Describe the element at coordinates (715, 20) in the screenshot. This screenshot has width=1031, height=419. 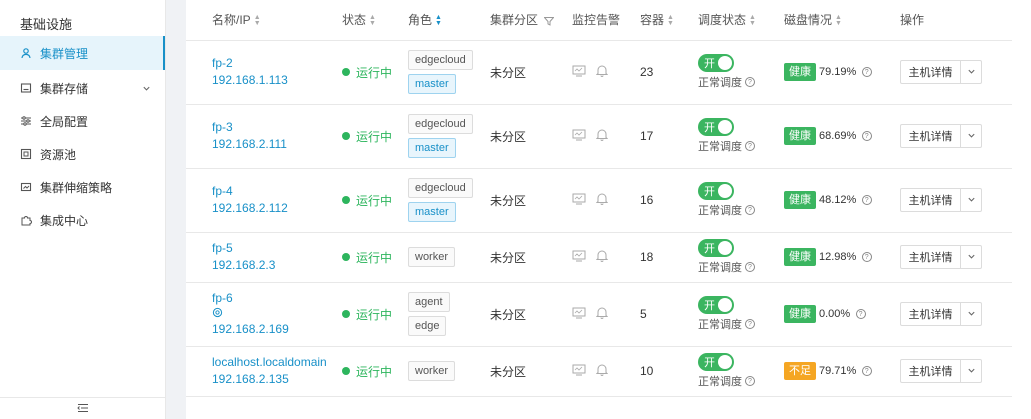
I see `col-schedule-header: 调度状态 ▲ ▼` at that location.